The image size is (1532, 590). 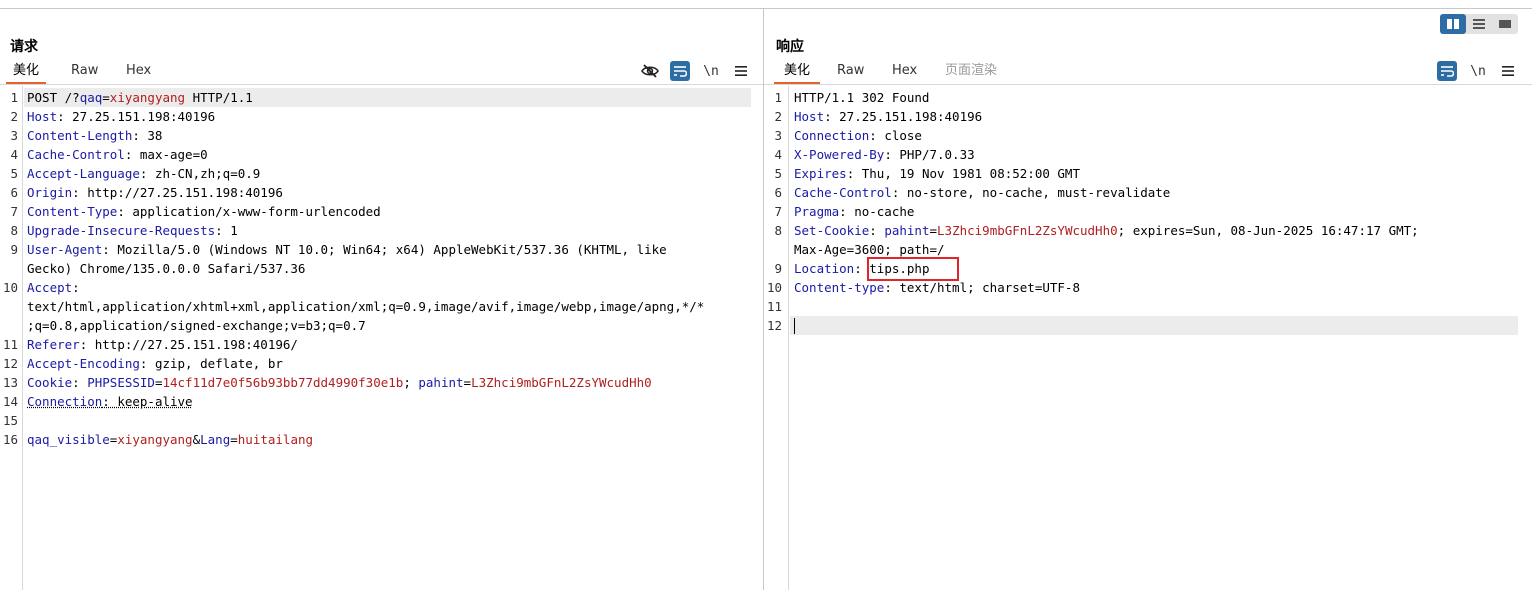 I want to click on highlight-box, so click(x=913, y=269).